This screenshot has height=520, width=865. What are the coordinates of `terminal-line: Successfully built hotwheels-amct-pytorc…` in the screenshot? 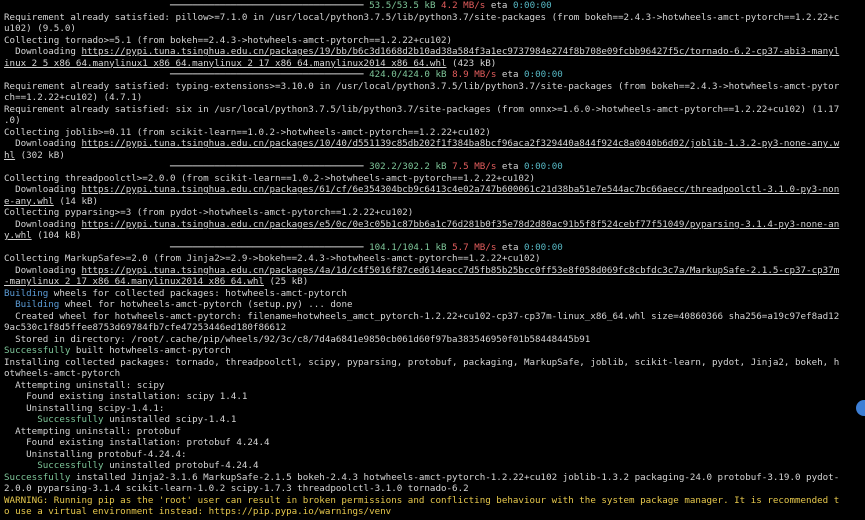 It's located at (432, 351).